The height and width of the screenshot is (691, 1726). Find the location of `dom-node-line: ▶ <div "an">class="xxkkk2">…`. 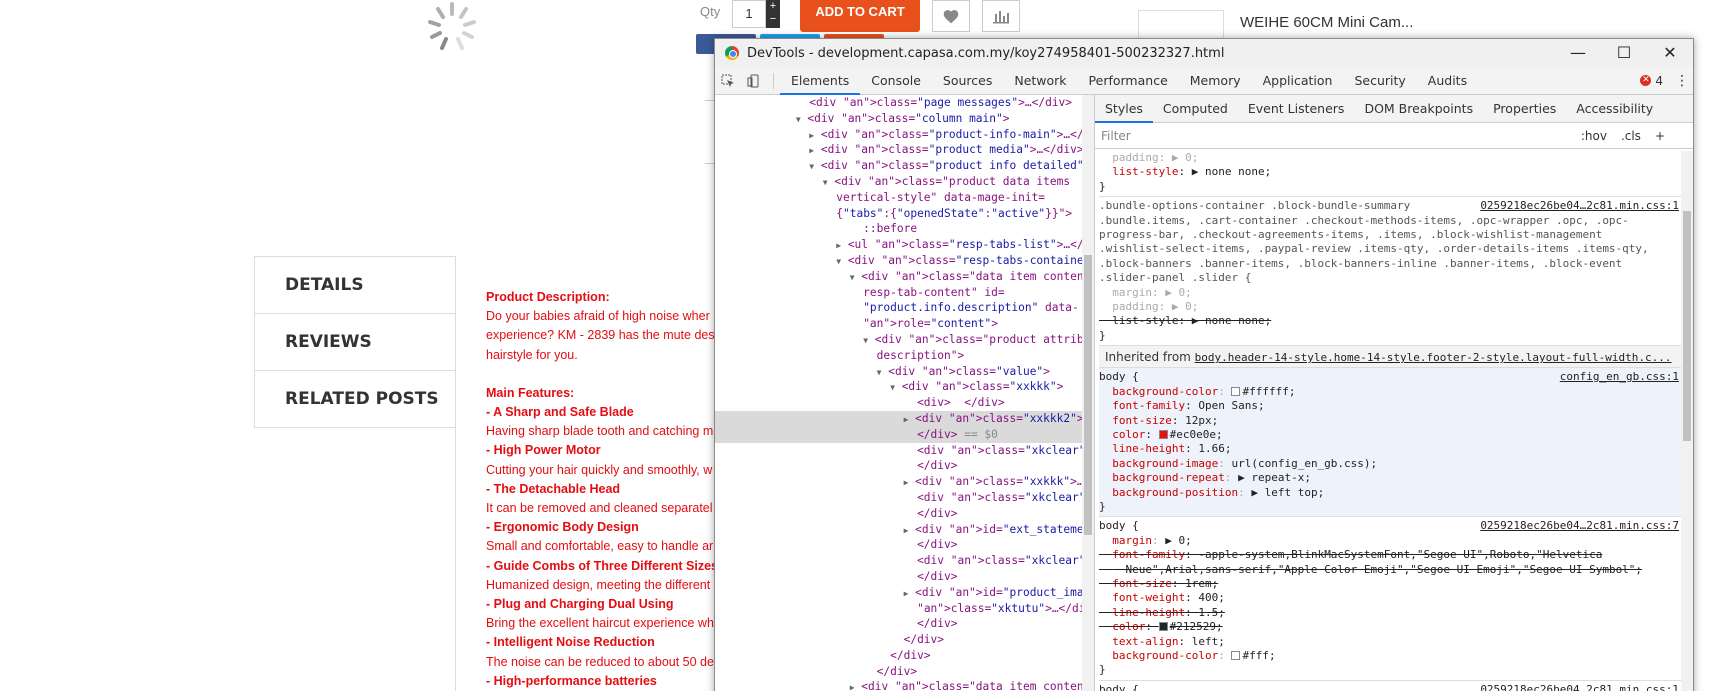

dom-node-line: ▶ <div "an">class="xxkkk2">… is located at coordinates (904, 418).